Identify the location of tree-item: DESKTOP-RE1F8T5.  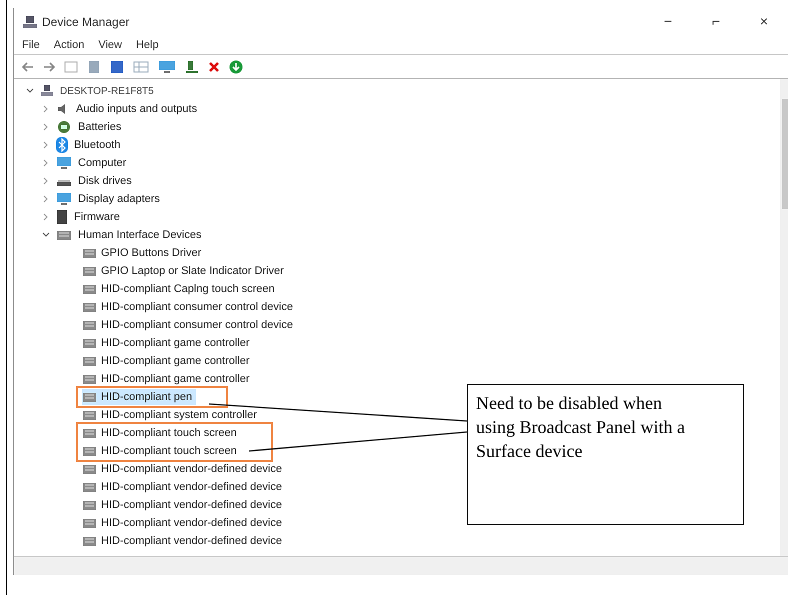
(107, 91).